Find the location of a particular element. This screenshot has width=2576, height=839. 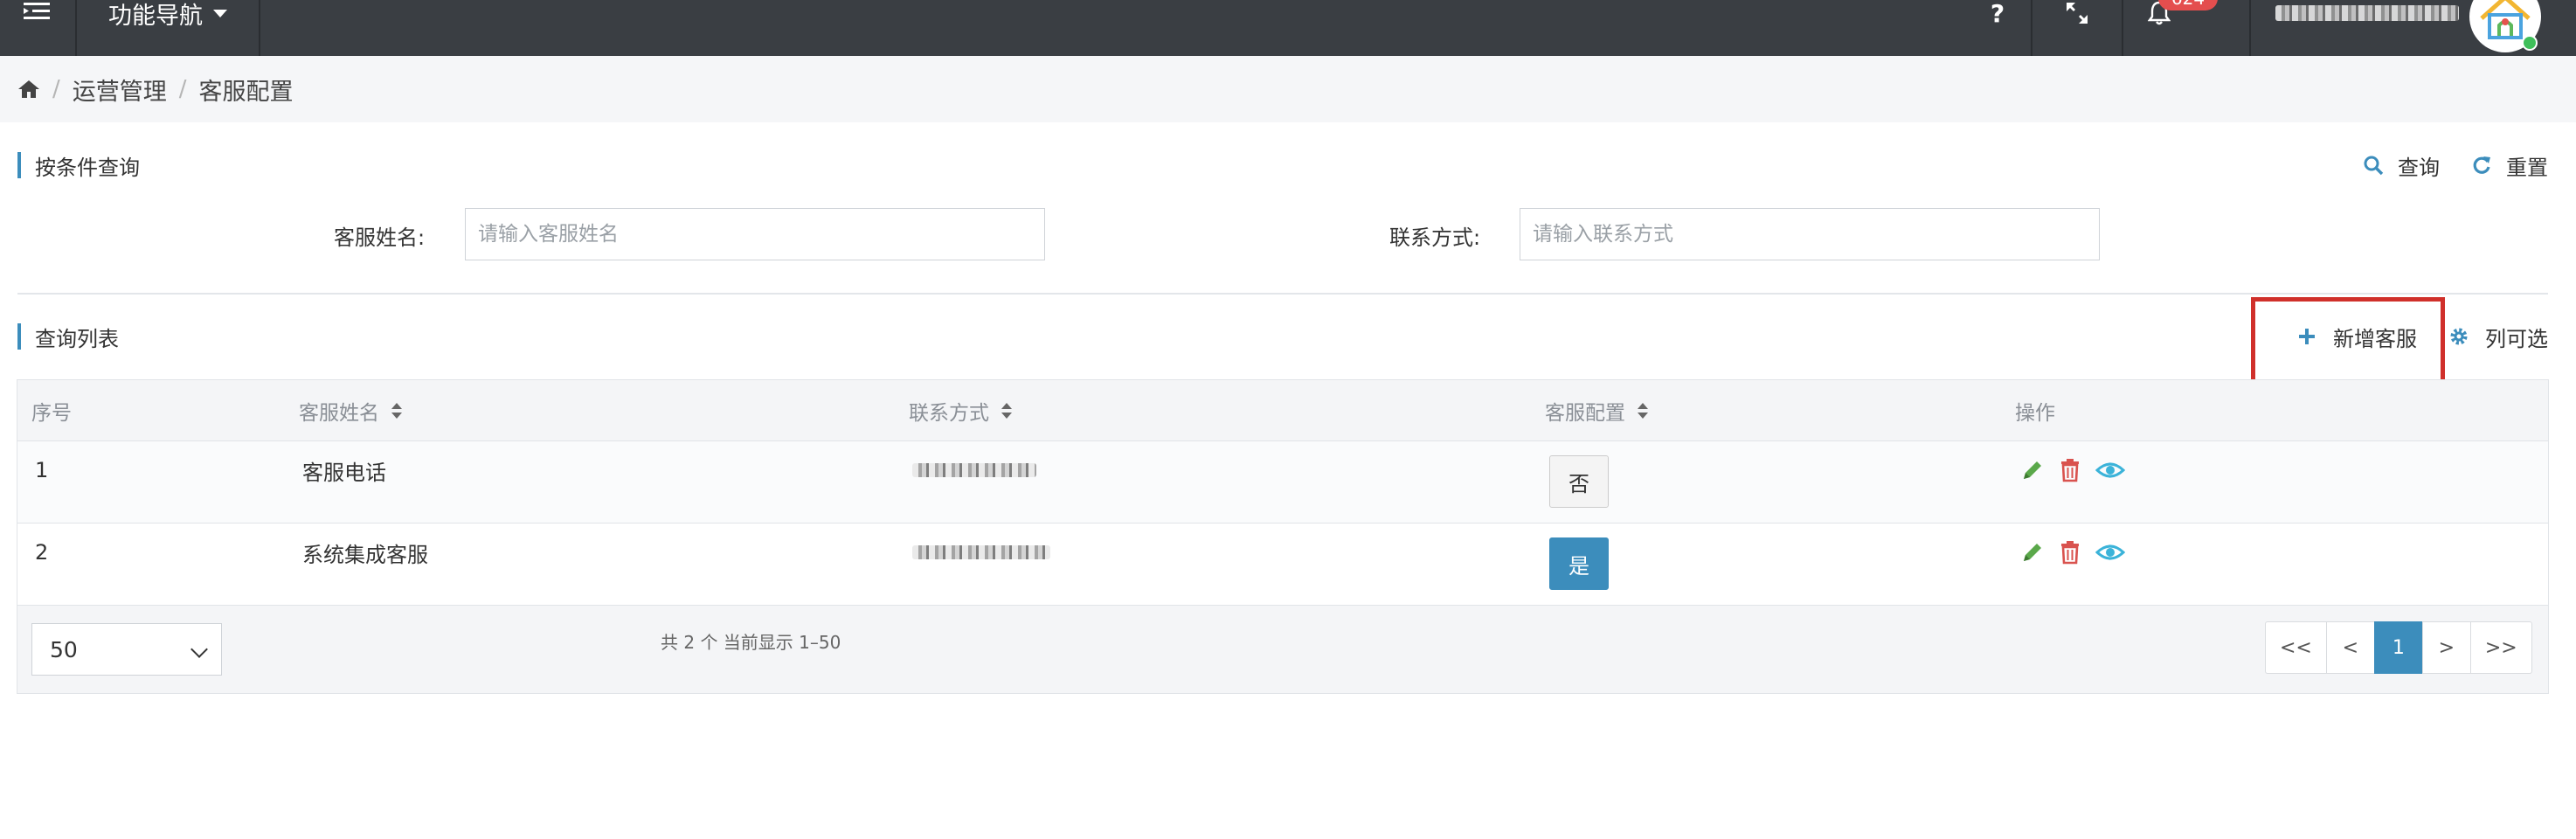

avatar is located at coordinates (2505, 26).